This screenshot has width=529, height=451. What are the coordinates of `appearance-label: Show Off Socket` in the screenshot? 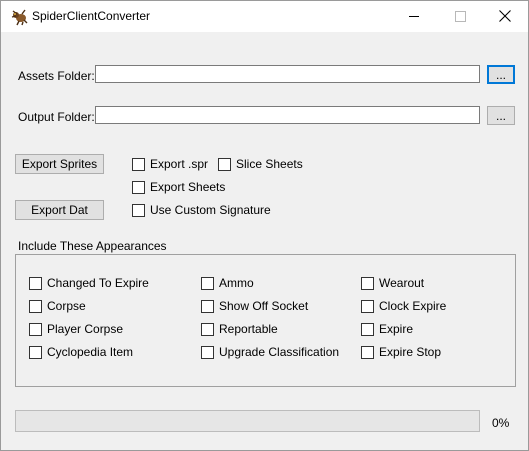 It's located at (264, 306).